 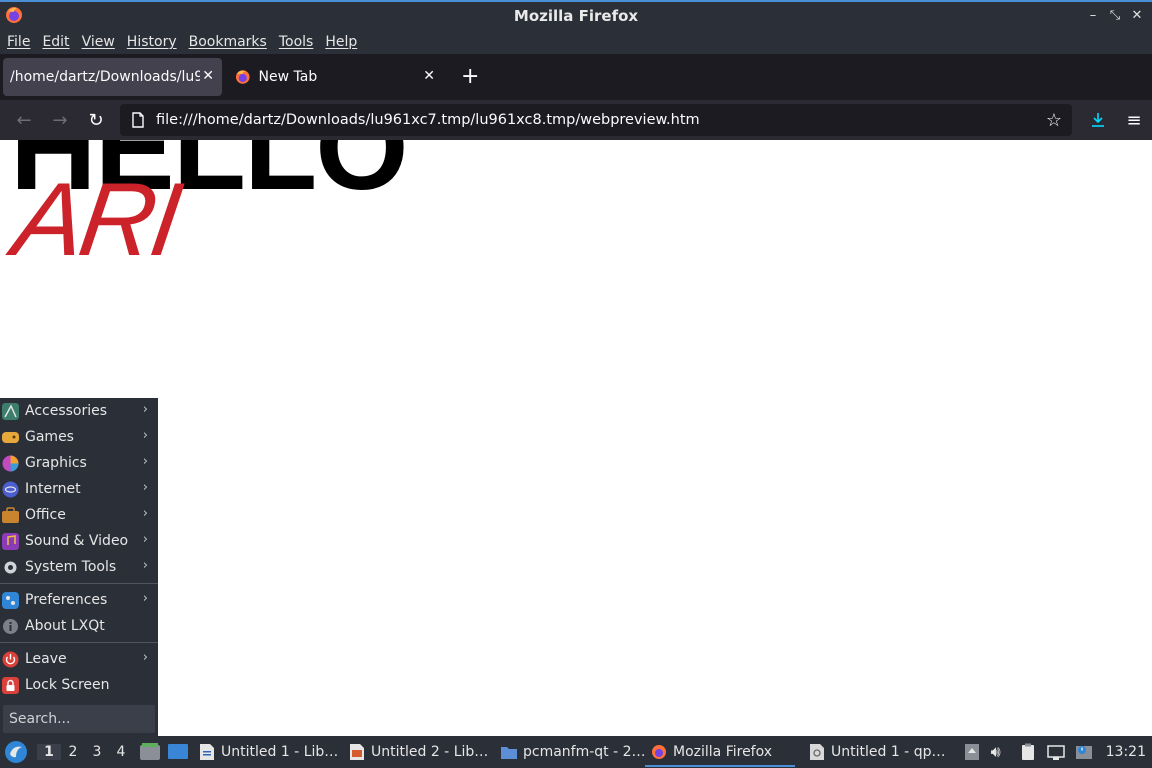 I want to click on start-menu-label: Sound & Video, so click(x=77, y=541).